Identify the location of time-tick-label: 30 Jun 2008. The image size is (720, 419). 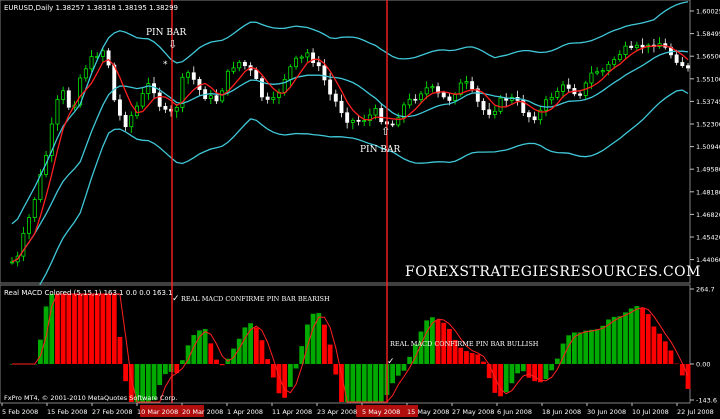
(606, 412).